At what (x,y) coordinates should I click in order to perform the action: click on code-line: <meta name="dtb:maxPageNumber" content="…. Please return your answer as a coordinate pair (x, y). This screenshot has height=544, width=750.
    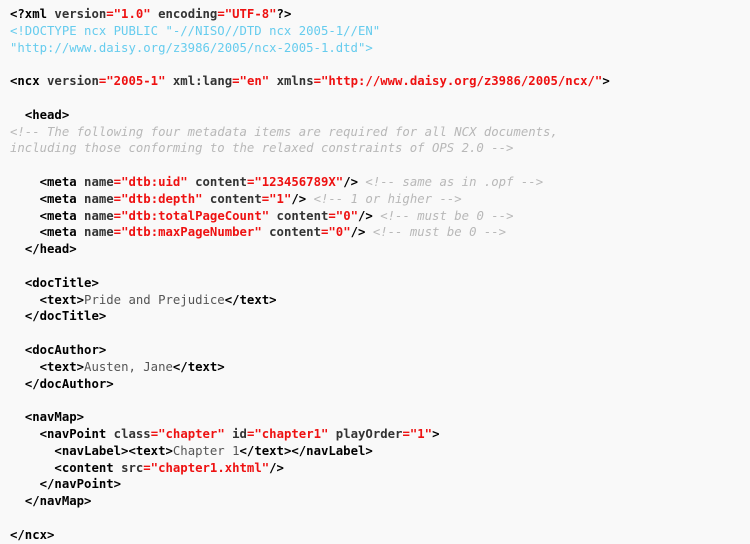
    Looking at the image, I should click on (380, 232).